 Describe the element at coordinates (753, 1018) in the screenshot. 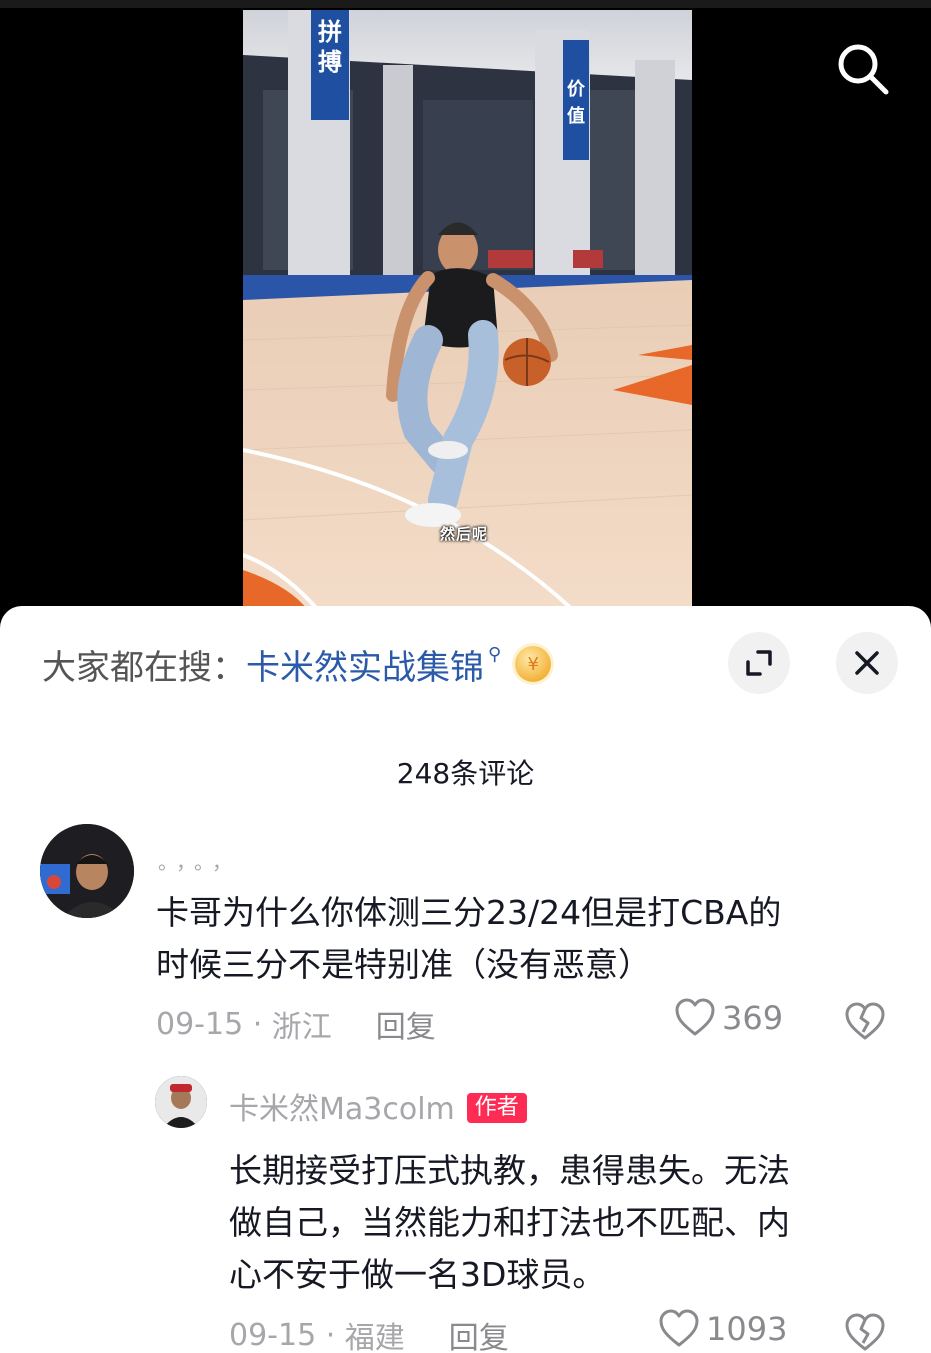

I see `like-count: 369` at that location.